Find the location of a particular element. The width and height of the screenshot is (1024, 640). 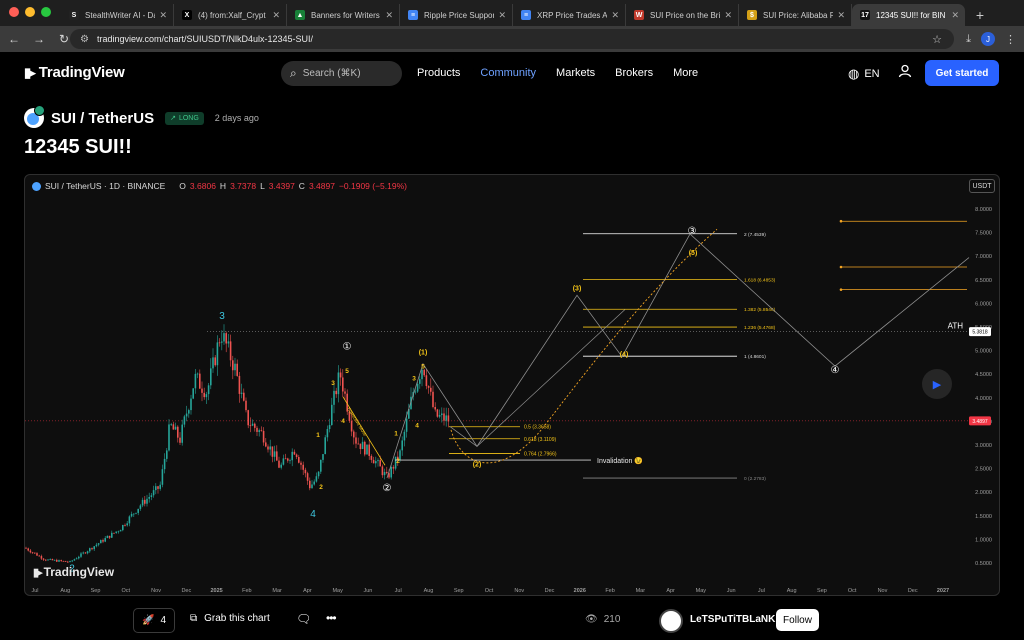

browser-tab: ≡ XRP Price Trades Ab ✕ is located at coordinates (569, 15).